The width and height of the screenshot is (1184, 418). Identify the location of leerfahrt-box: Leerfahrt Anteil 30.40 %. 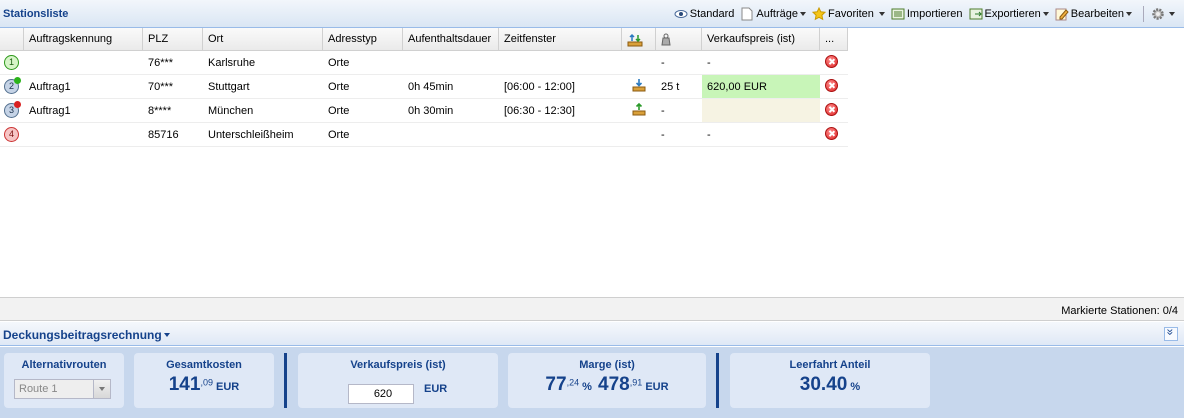
(830, 380).